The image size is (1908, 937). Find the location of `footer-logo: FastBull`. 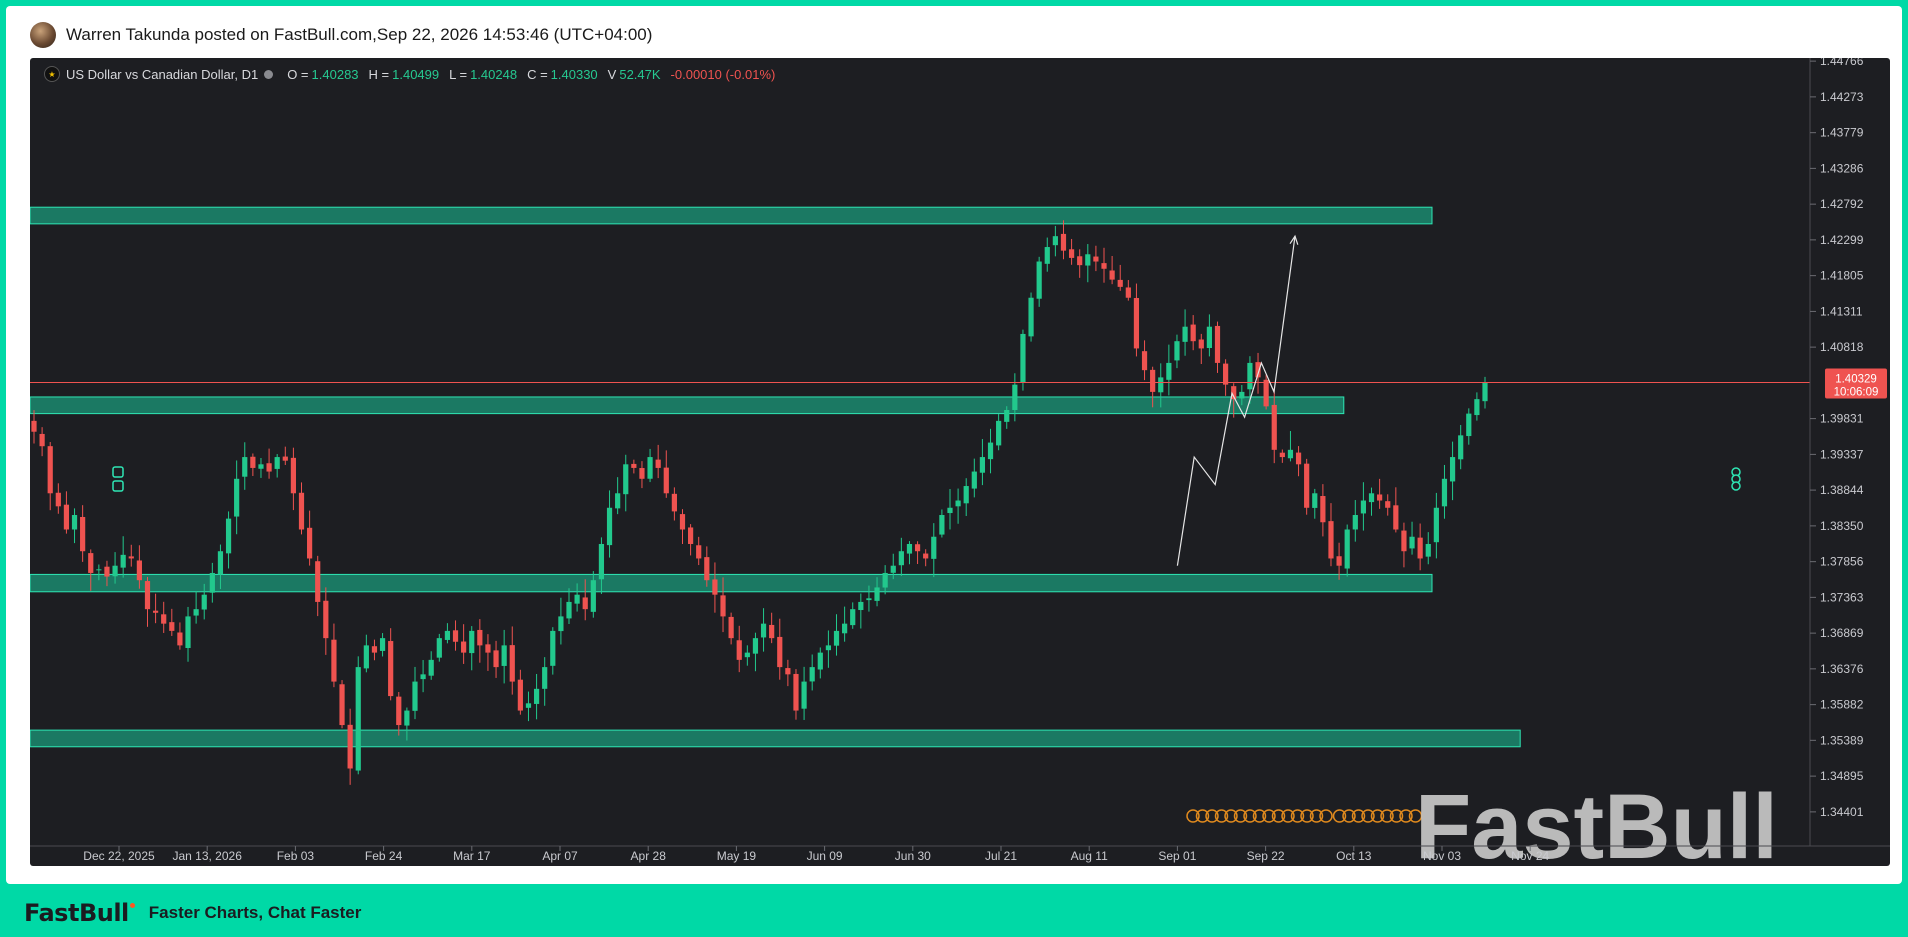

footer-logo: FastBull is located at coordinates (79, 913).